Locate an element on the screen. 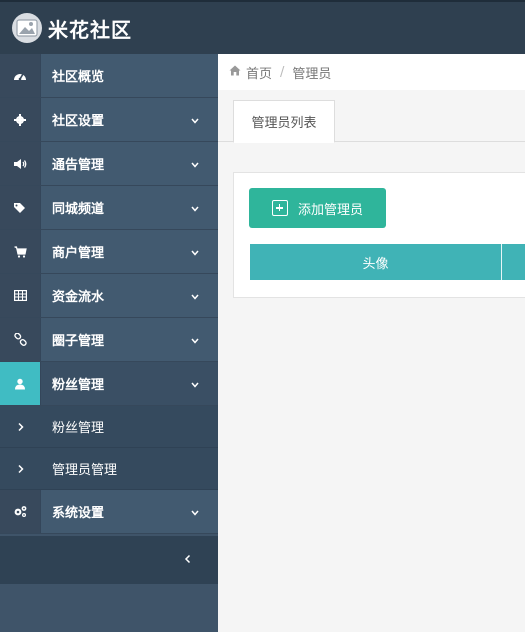 Image resolution: width=525 pixels, height=632 pixels. home-icon is located at coordinates (235, 72).